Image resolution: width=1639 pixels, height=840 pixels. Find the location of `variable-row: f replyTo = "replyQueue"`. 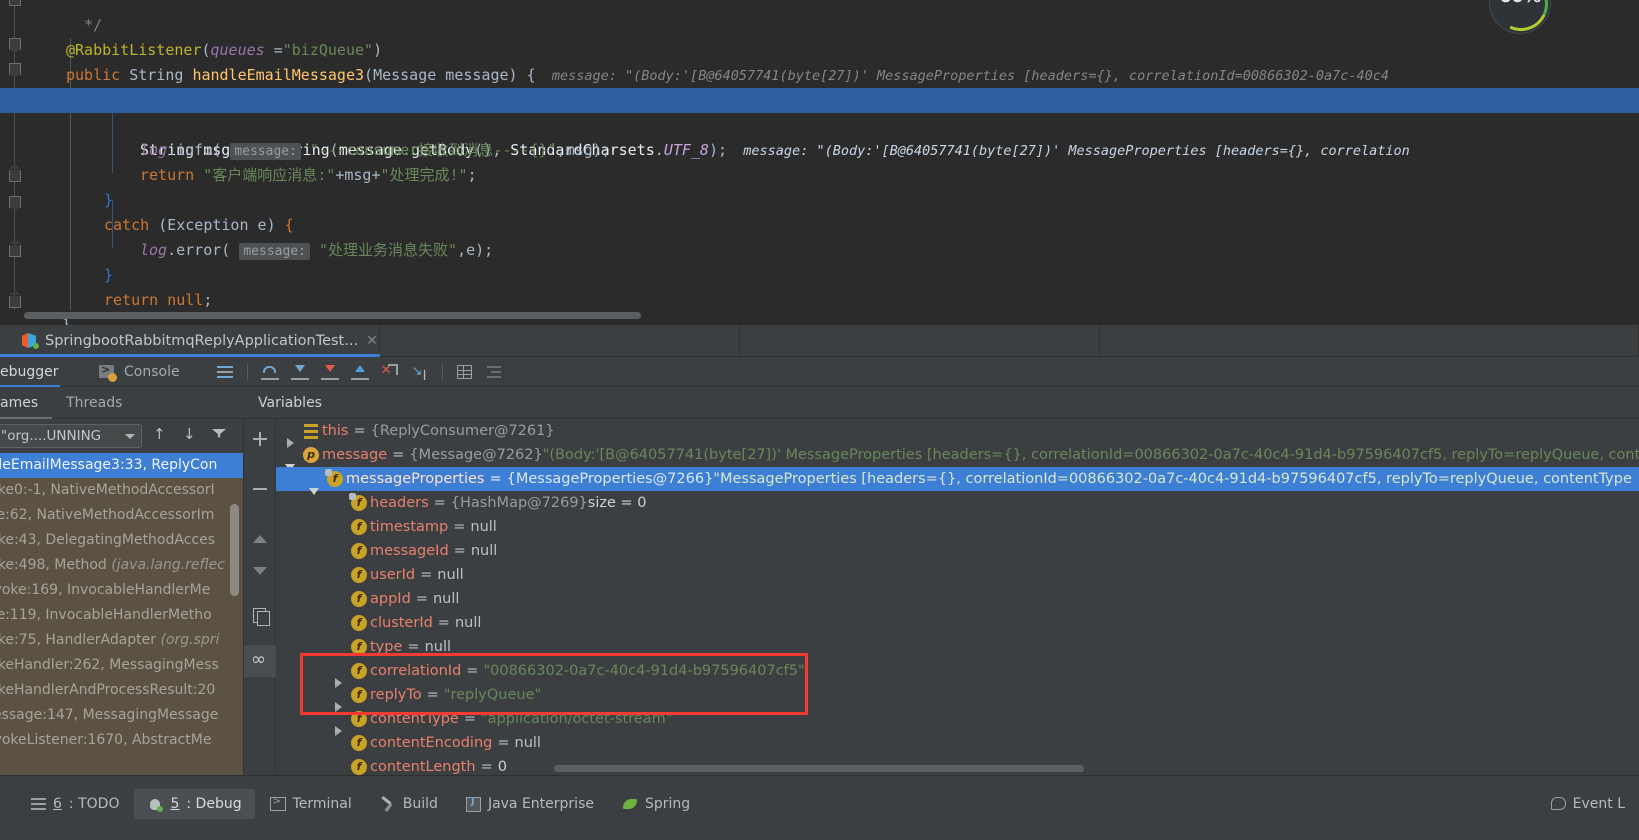

variable-row: f replyTo = "replyQueue" is located at coordinates (957, 697).